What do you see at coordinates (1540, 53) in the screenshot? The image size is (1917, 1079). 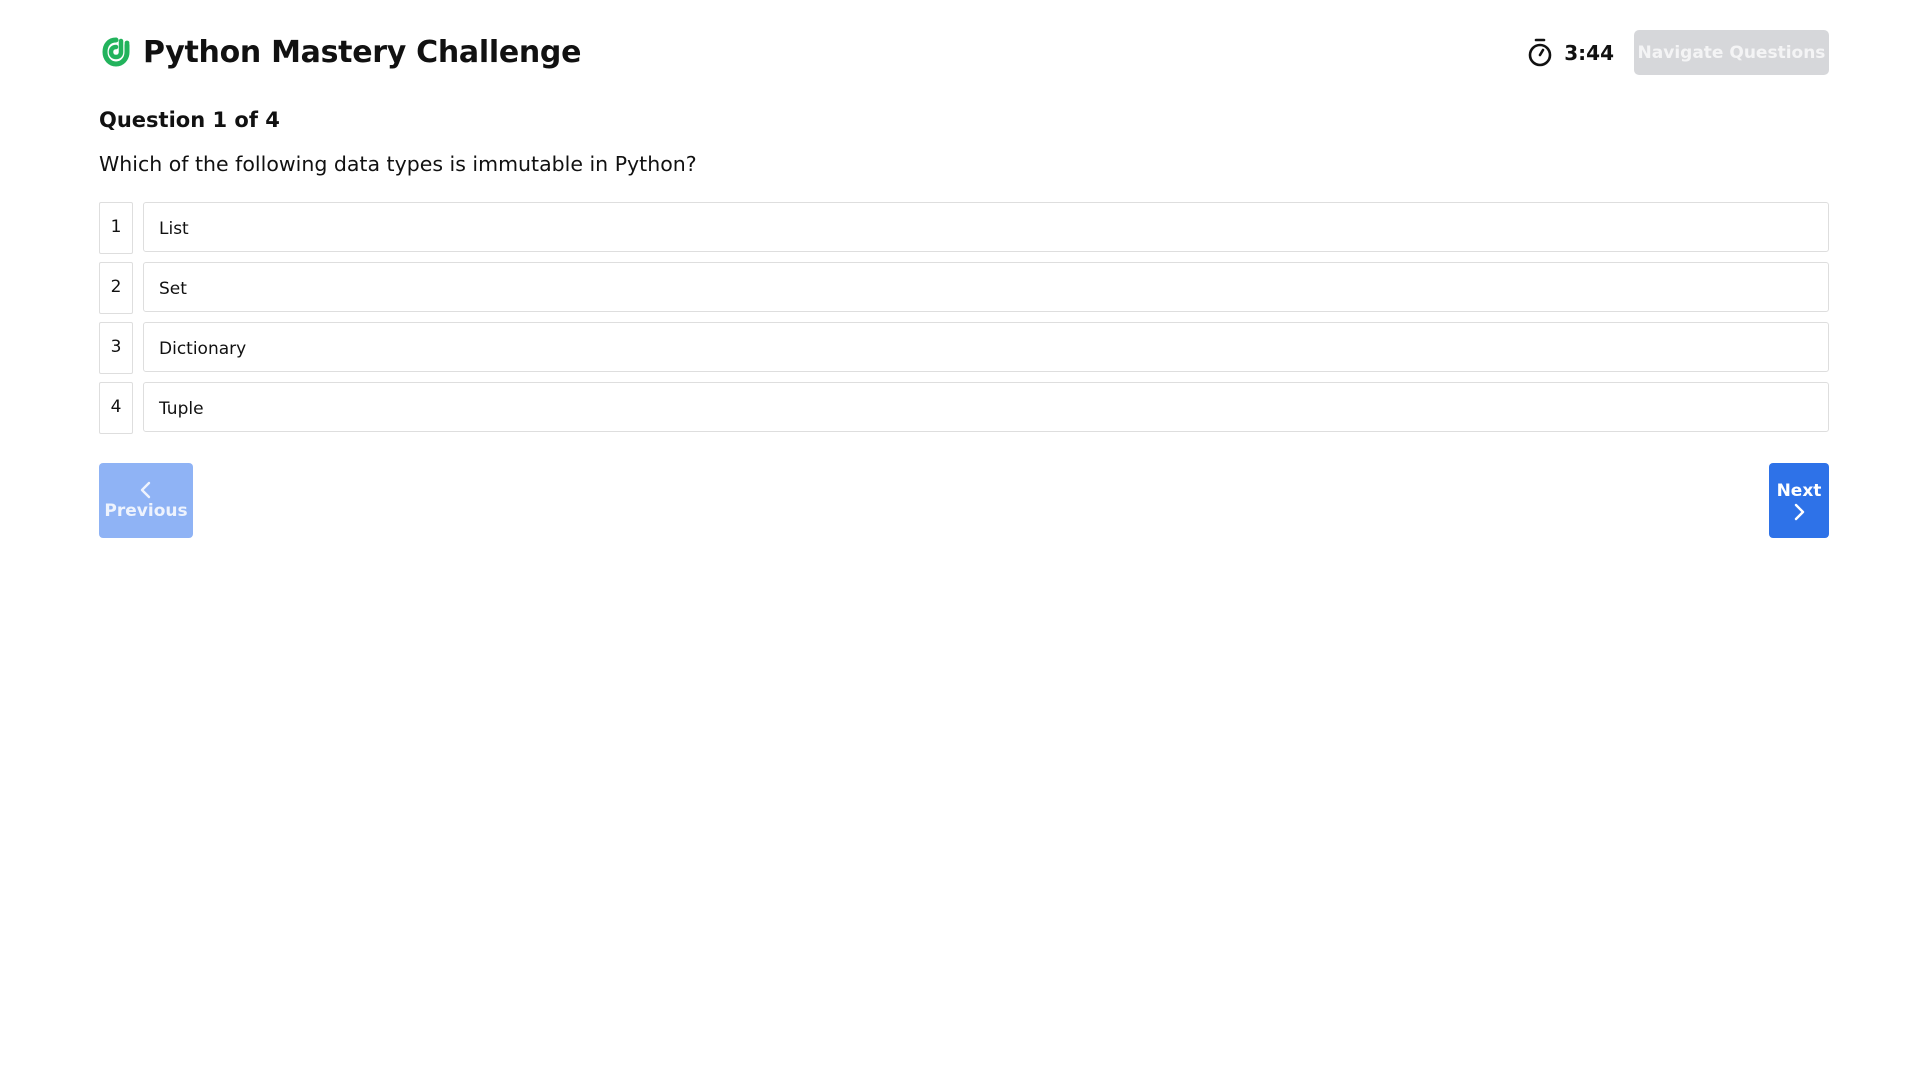 I see `stopwatch-icon` at bounding box center [1540, 53].